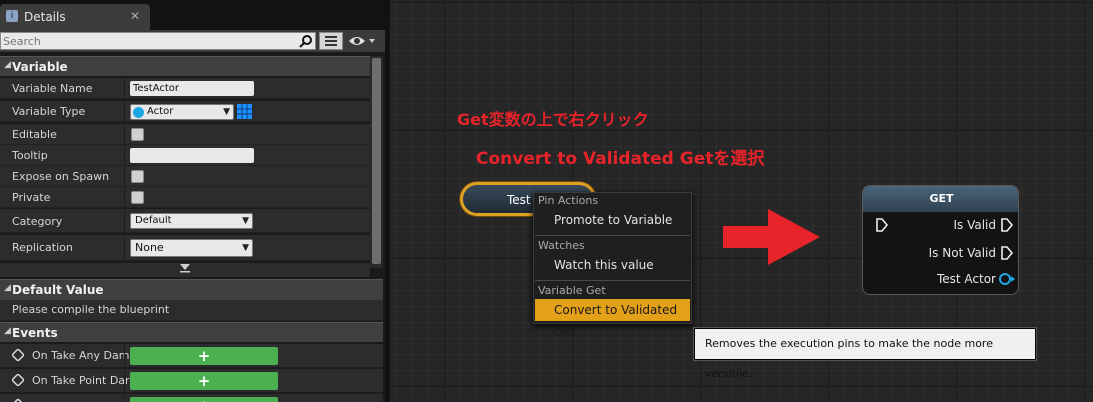  Describe the element at coordinates (185, 176) in the screenshot. I see `property-row-expose-on-spawn: Expose on Spawn` at that location.